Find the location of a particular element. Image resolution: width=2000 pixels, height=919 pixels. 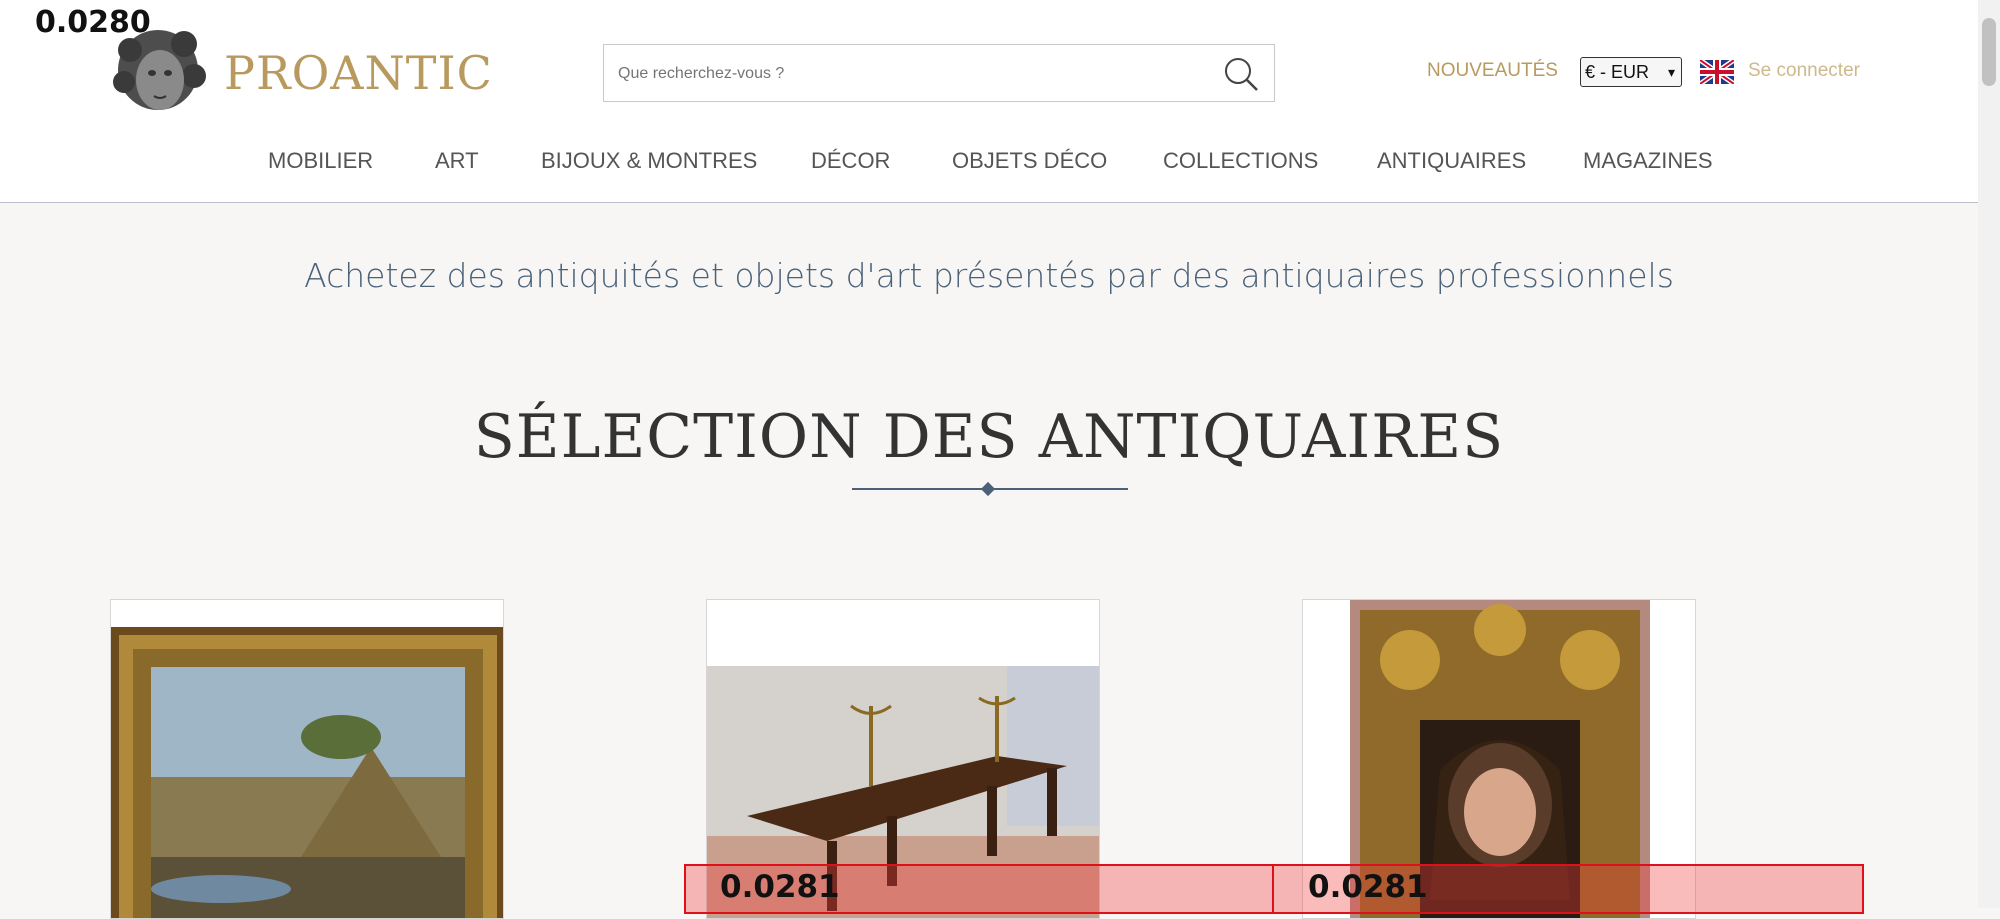

search-bar is located at coordinates (939, 73).